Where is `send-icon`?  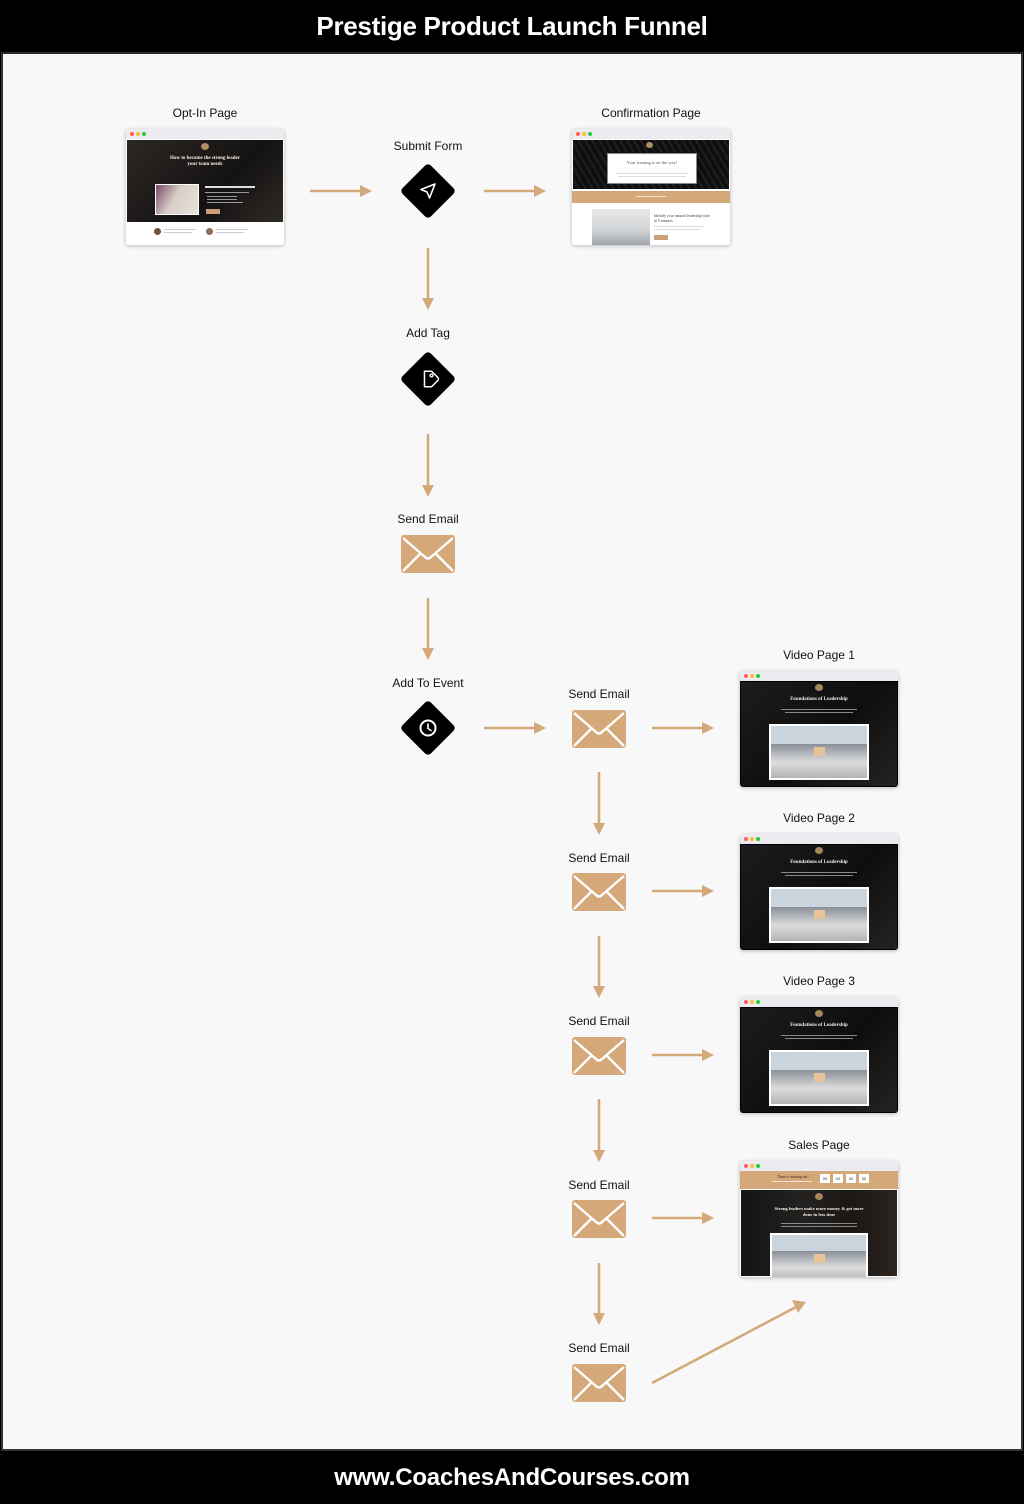 send-icon is located at coordinates (428, 191).